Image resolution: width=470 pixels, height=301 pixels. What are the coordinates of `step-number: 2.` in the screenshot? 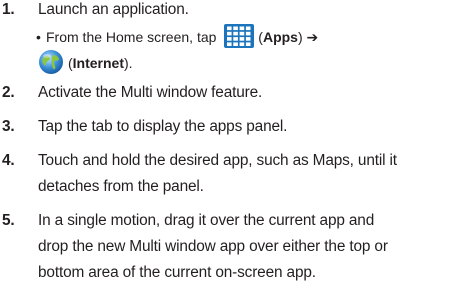 It's located at (8, 92).